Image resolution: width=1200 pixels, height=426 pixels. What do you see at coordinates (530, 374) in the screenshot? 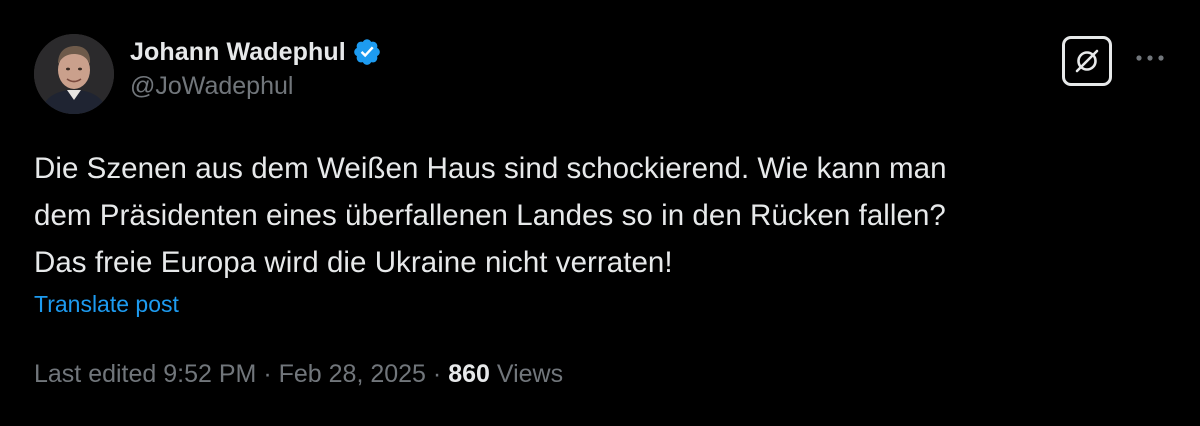
I see `views-label: Views` at bounding box center [530, 374].